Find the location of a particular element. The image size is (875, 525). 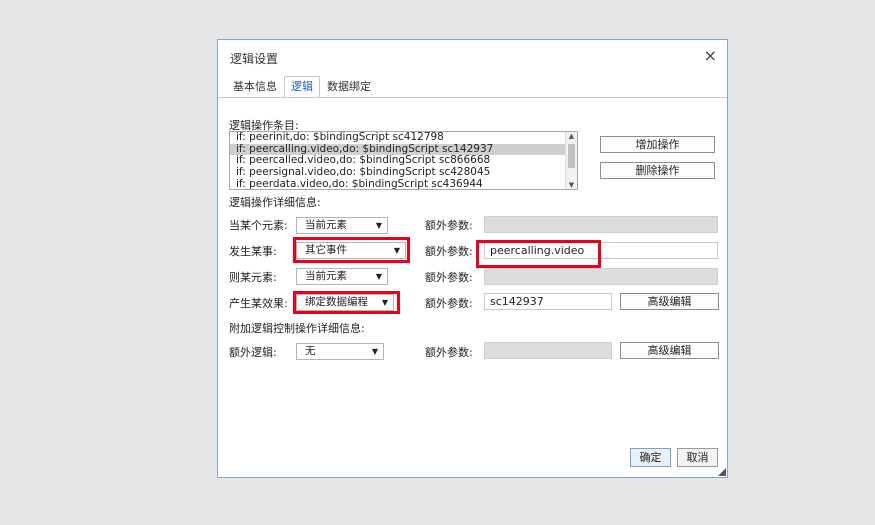

param-label-1: 额外参数: is located at coordinates (449, 225).